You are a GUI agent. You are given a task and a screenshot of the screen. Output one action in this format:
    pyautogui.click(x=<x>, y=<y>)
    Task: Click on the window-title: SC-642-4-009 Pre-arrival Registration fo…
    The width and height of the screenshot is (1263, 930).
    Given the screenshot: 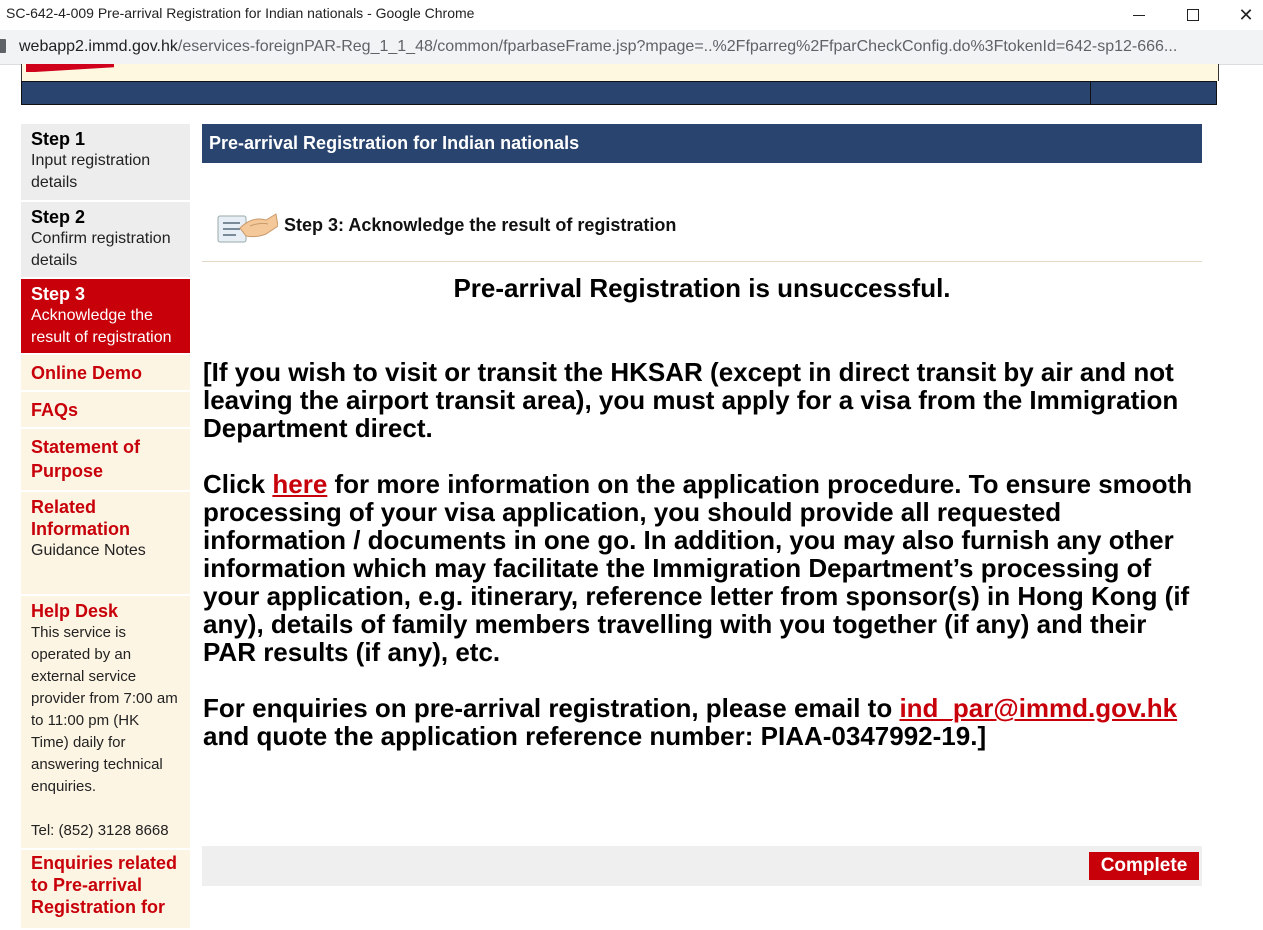 What is the action you would take?
    pyautogui.click(x=240, y=13)
    